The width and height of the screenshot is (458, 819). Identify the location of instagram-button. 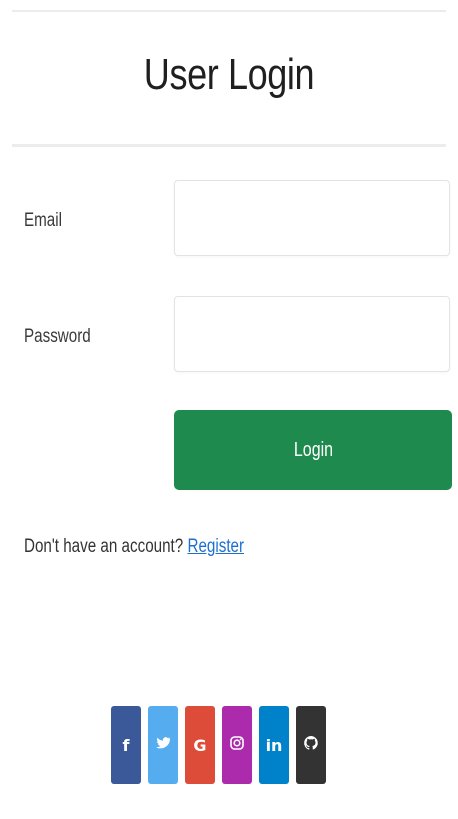
(237, 745).